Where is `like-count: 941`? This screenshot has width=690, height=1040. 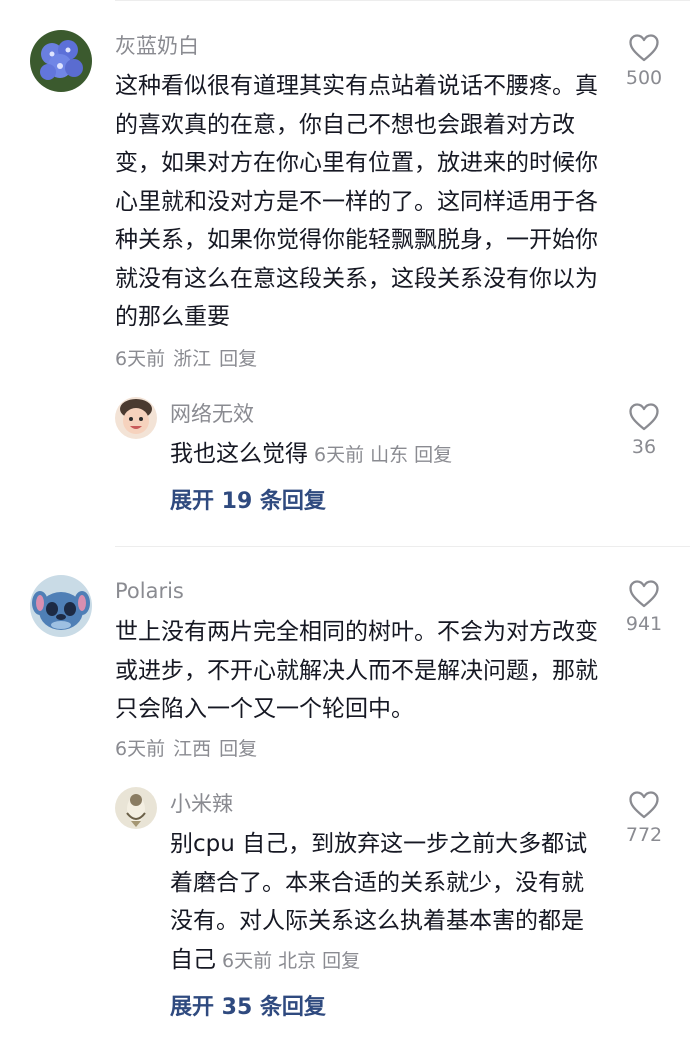 like-count: 941 is located at coordinates (644, 624).